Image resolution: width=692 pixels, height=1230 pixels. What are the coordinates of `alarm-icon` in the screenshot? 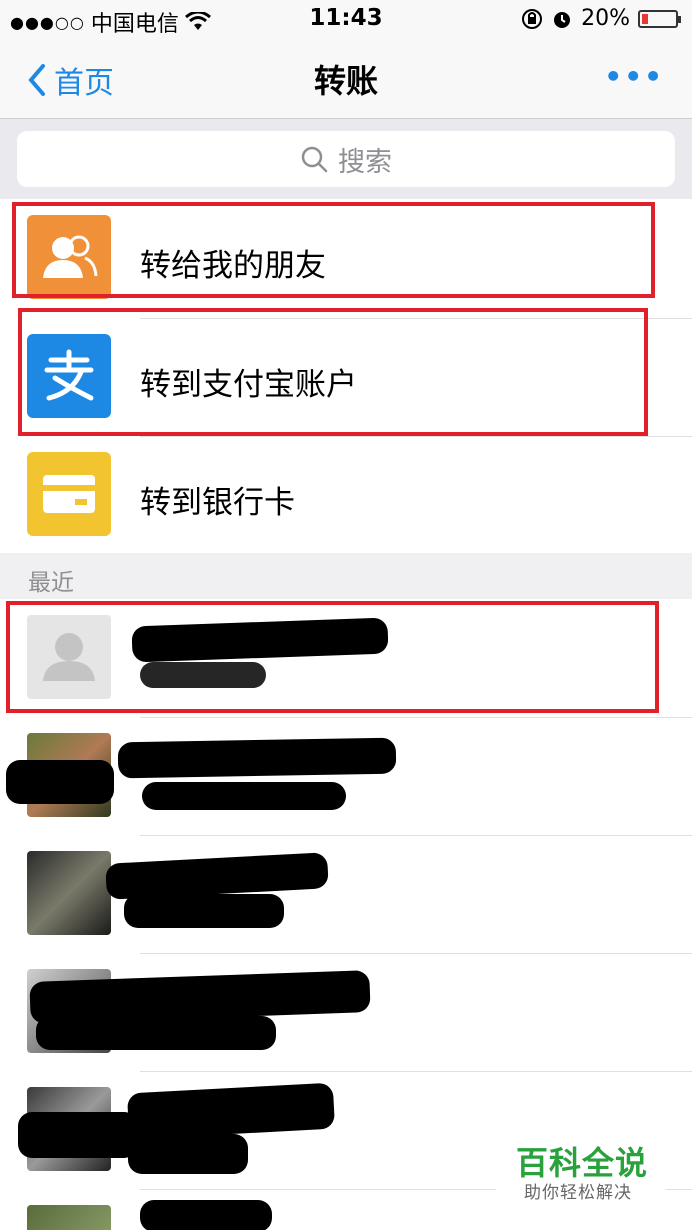 It's located at (562, 19).